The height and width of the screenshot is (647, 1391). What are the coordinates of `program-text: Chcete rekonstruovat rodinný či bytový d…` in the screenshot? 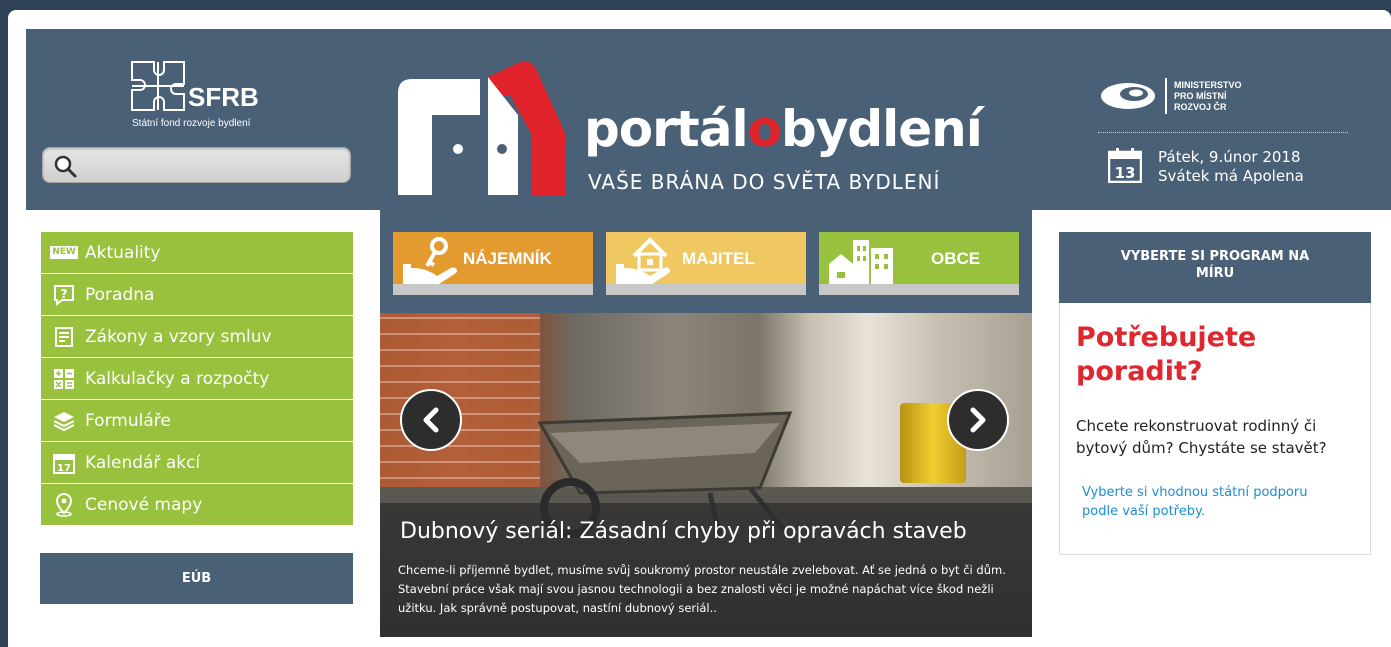 It's located at (1201, 437).